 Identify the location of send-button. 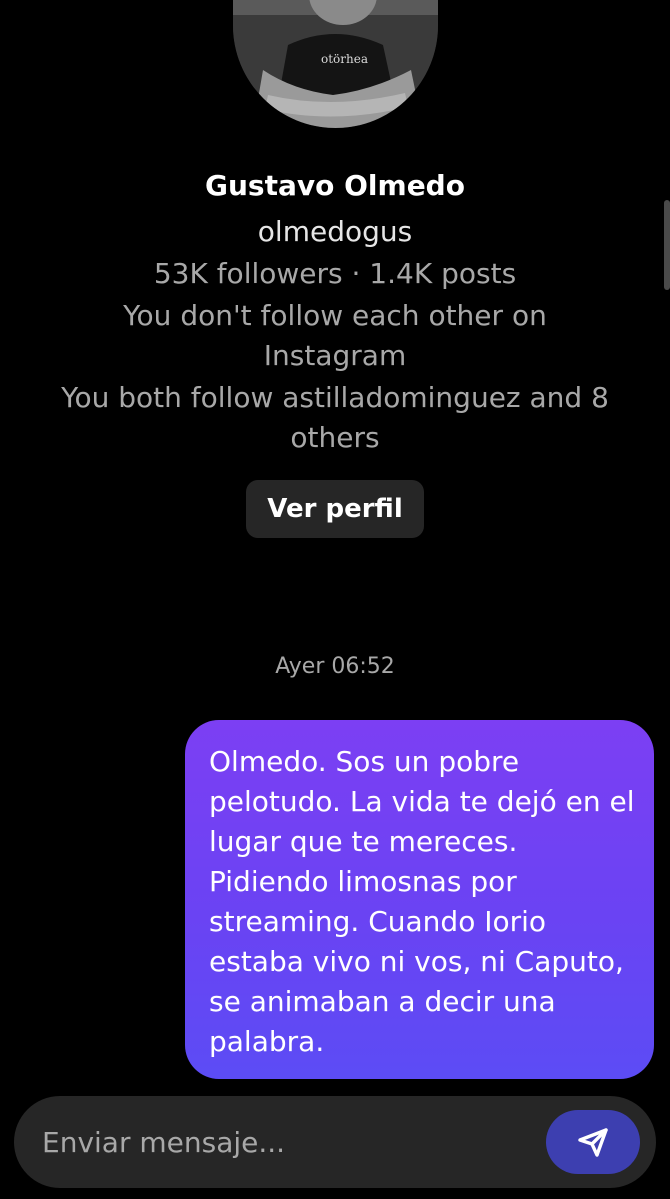
(593, 1142).